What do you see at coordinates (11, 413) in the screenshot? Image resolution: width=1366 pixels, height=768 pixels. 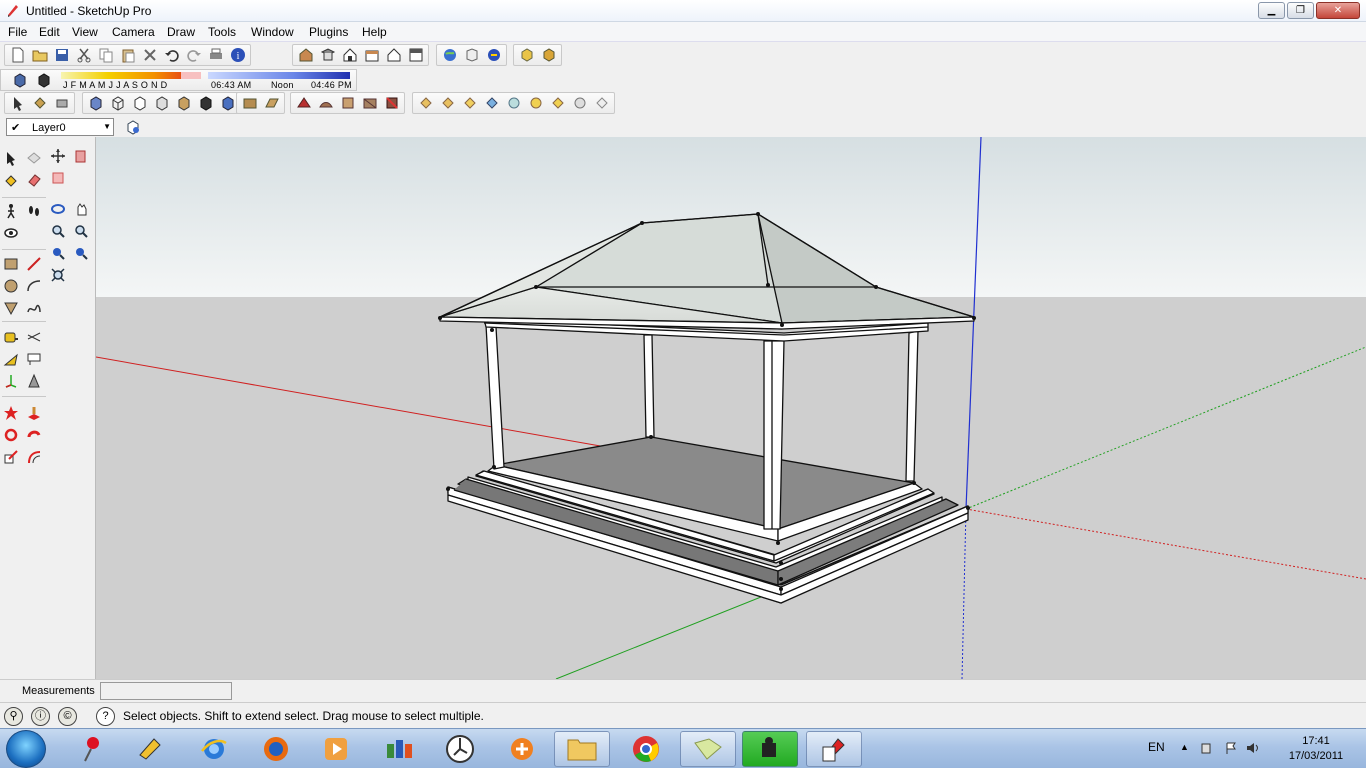 I see `move-rotate-icon` at bounding box center [11, 413].